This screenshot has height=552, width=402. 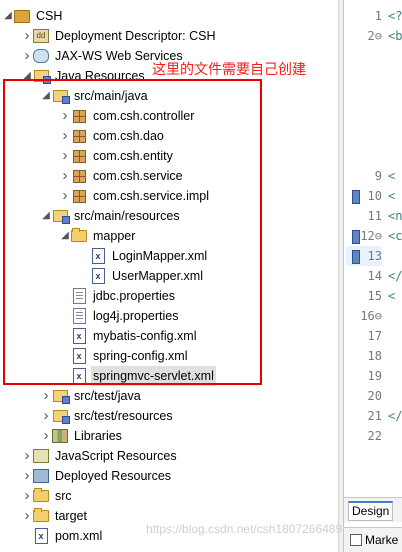 I want to click on tree-item: ◢ Java Resources, so click(x=73, y=76).